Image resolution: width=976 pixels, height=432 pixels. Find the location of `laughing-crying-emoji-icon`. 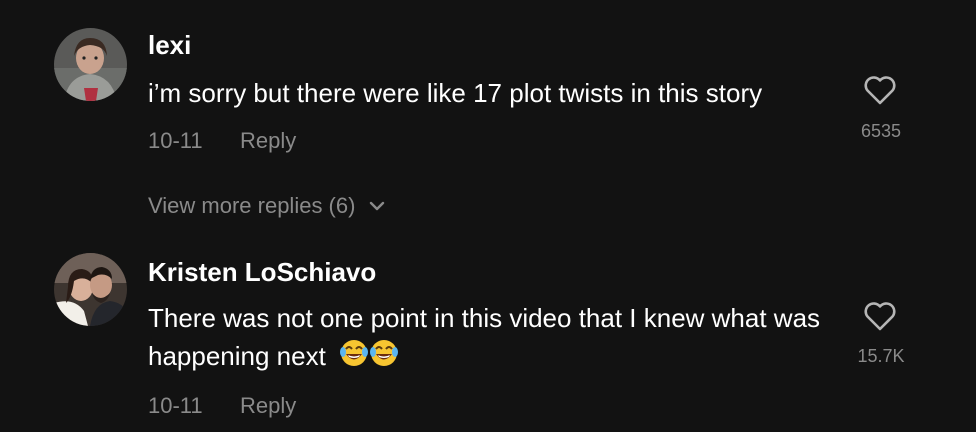

laughing-crying-emoji-icon is located at coordinates (369, 358).